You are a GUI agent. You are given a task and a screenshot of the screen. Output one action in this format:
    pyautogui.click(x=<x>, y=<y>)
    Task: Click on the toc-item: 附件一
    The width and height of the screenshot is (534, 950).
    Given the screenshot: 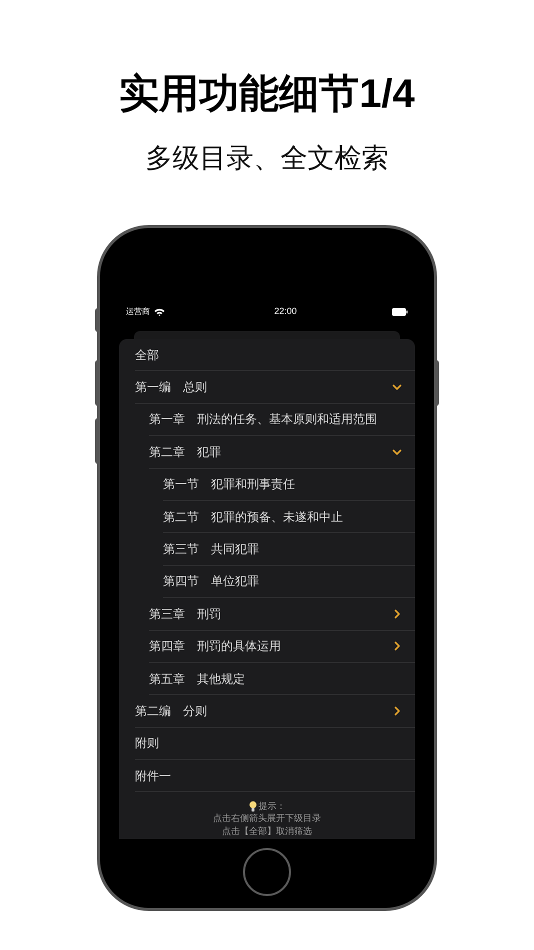 What is the action you would take?
    pyautogui.click(x=275, y=776)
    